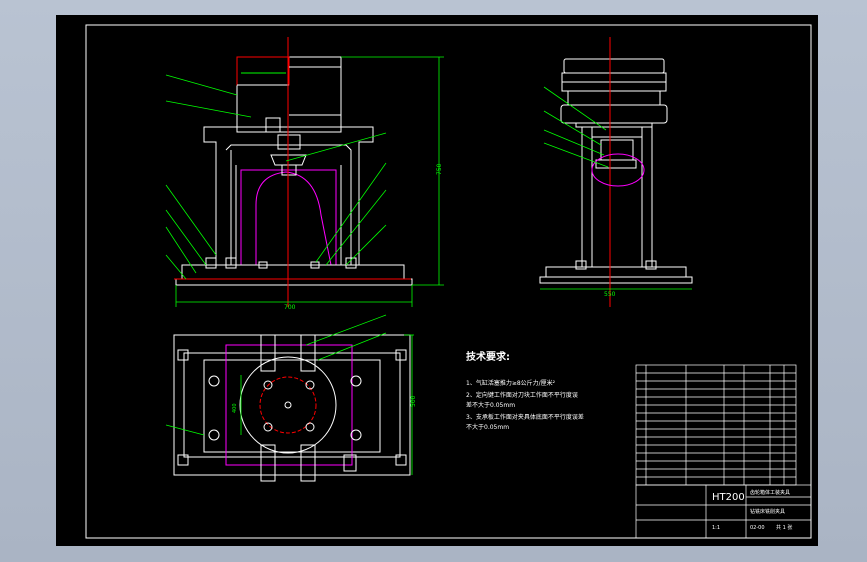  I want to click on title-name-1: 齿轮箱体工装夹具, so click(770, 492).